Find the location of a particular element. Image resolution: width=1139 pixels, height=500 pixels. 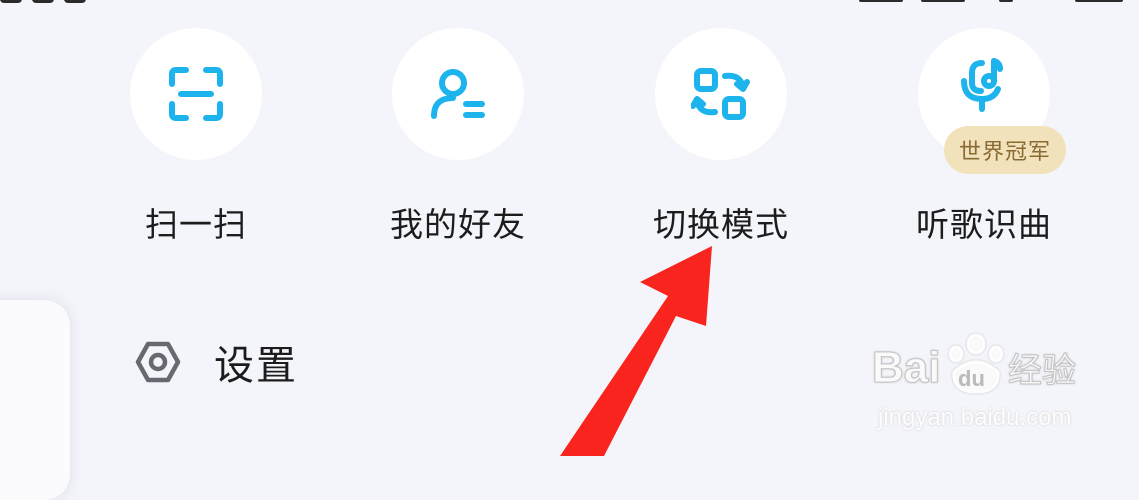

svg-text: 经验 is located at coordinates (1042, 371).